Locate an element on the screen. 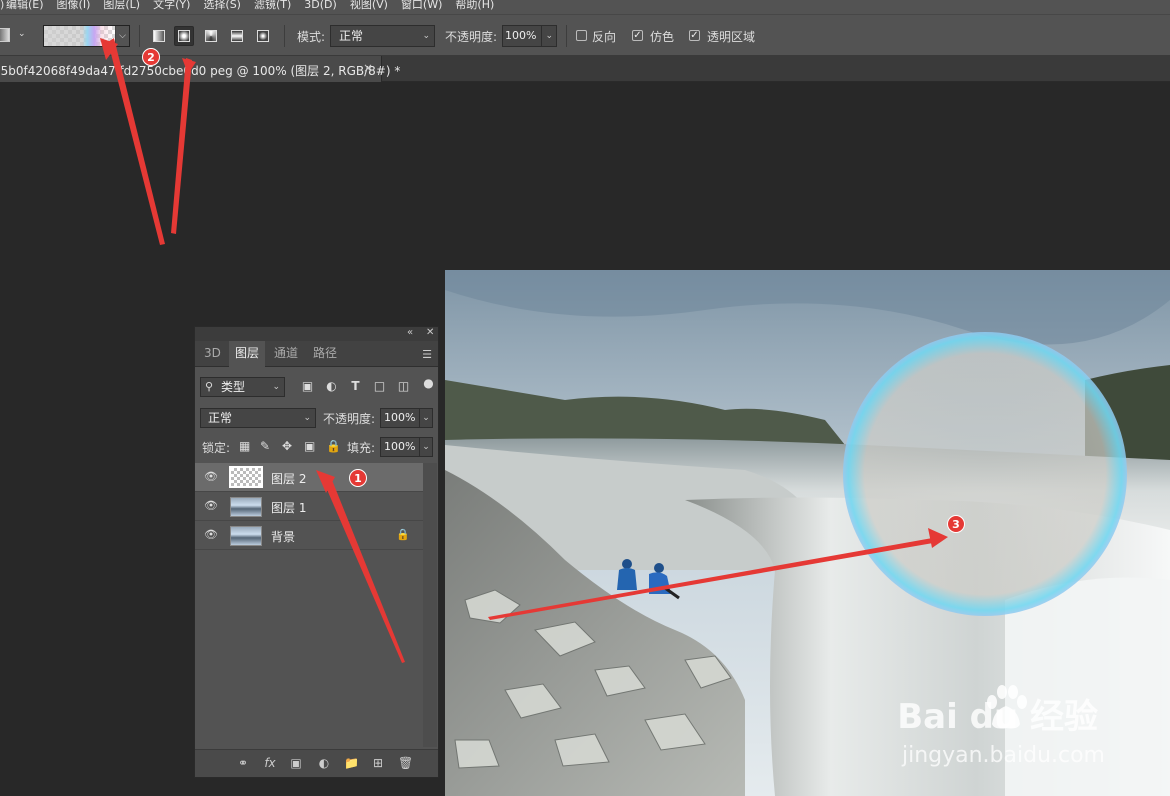  fill-input: 100% is located at coordinates (400, 447).